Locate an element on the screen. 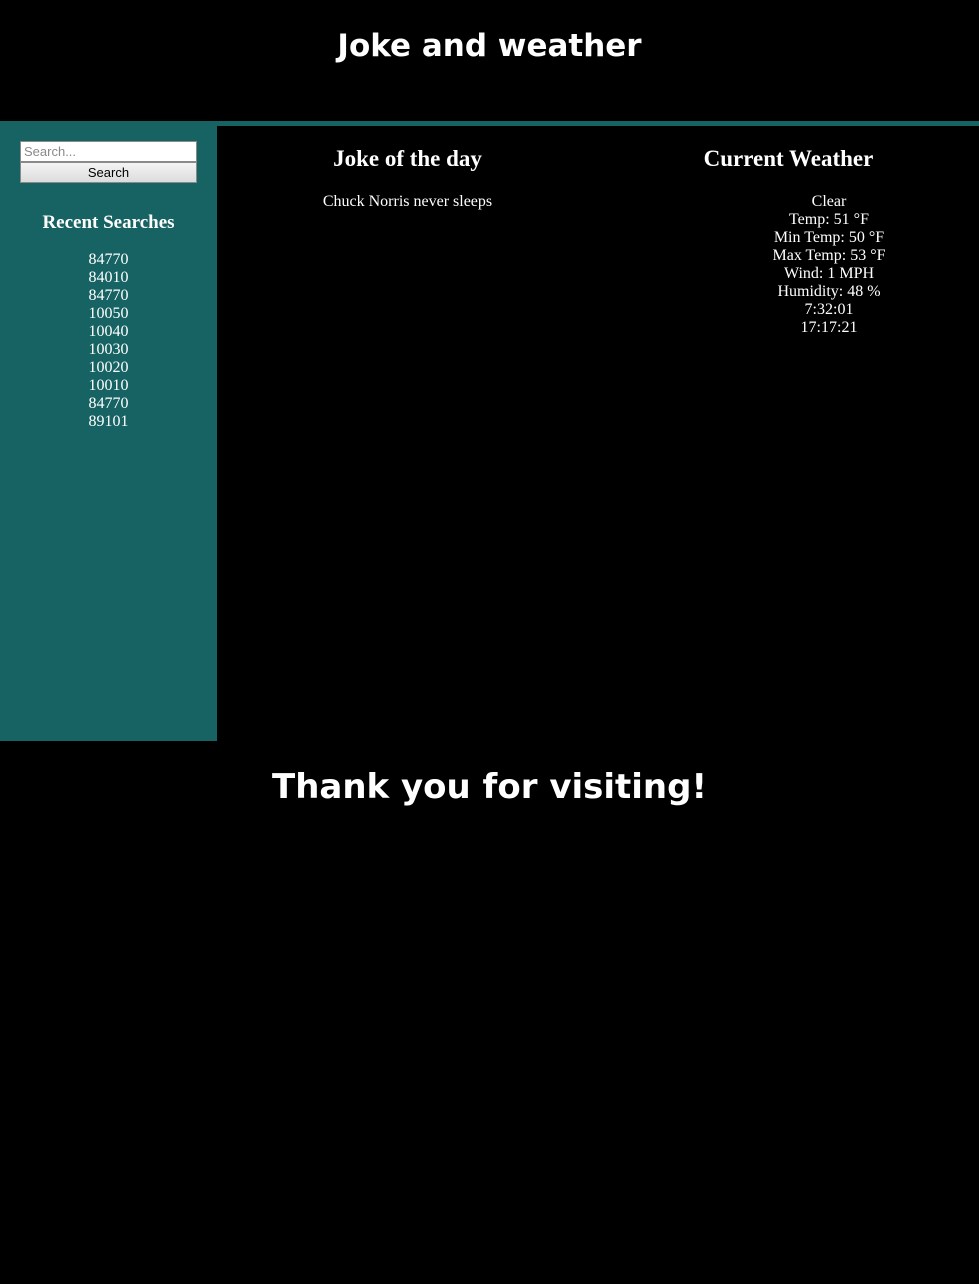 The image size is (979, 1284). joke-title: Joke of the day is located at coordinates (407, 158).